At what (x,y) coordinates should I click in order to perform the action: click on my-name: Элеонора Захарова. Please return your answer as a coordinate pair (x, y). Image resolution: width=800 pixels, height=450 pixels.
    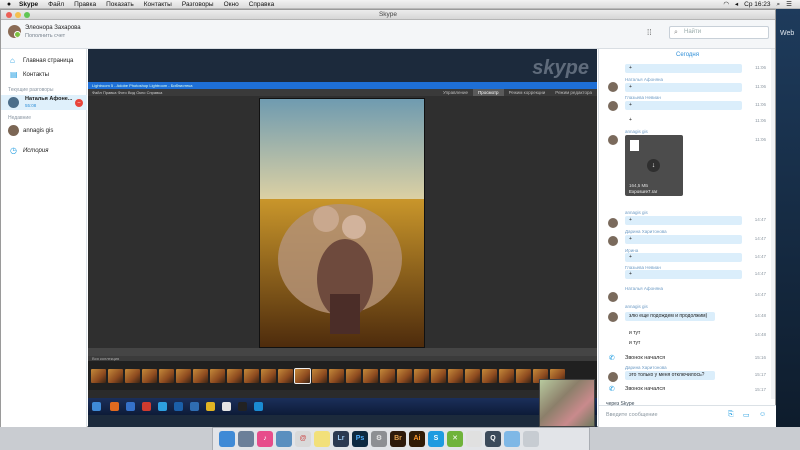
    Looking at the image, I should click on (53, 28).